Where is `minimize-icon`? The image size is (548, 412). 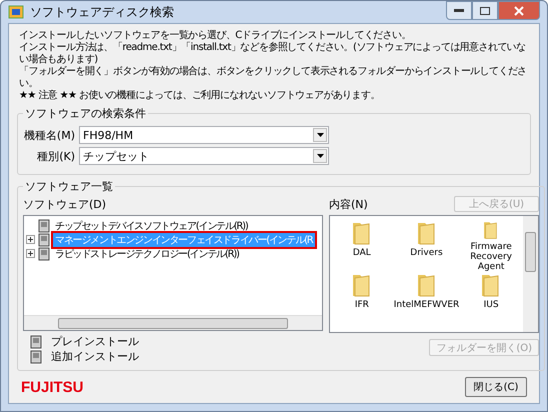
minimize-icon is located at coordinates (459, 10).